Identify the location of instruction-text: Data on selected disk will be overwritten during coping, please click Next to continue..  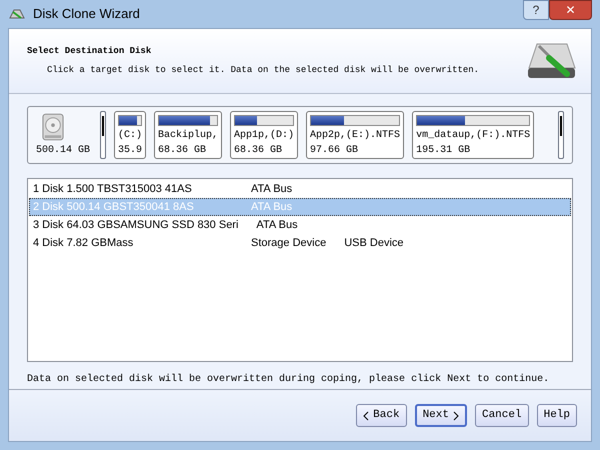
(288, 379).